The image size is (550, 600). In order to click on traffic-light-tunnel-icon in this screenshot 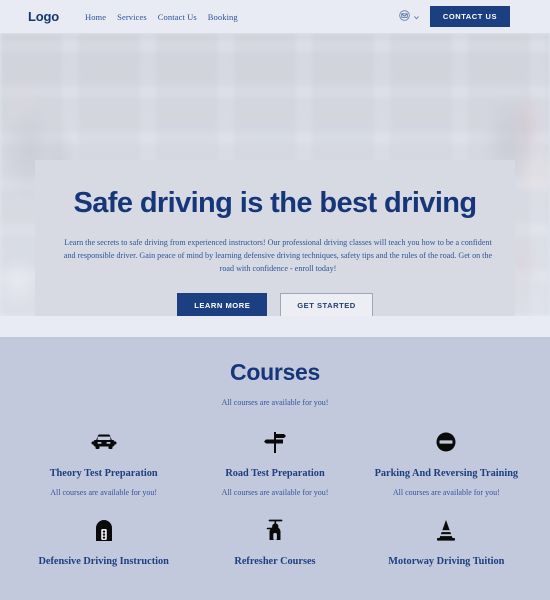, I will do `click(103, 530)`.